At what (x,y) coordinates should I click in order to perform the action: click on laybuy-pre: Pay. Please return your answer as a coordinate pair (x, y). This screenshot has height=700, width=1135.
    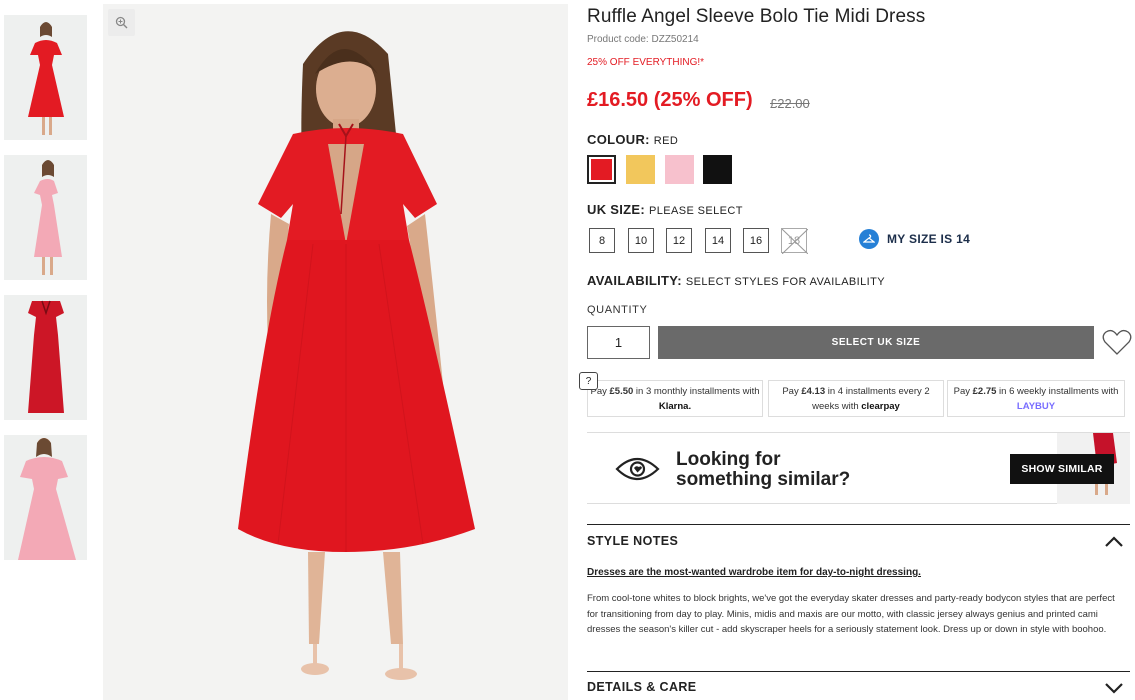
    Looking at the image, I should click on (963, 391).